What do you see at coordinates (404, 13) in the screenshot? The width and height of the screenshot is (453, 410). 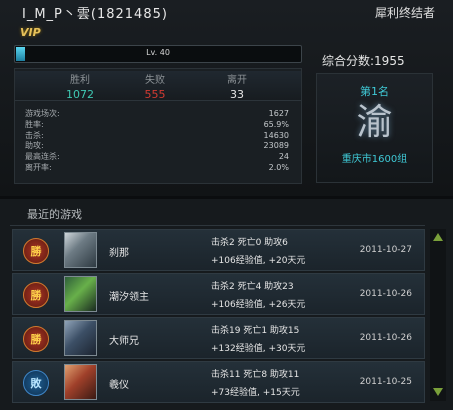 I see `player-title: 犀利终结者` at bounding box center [404, 13].